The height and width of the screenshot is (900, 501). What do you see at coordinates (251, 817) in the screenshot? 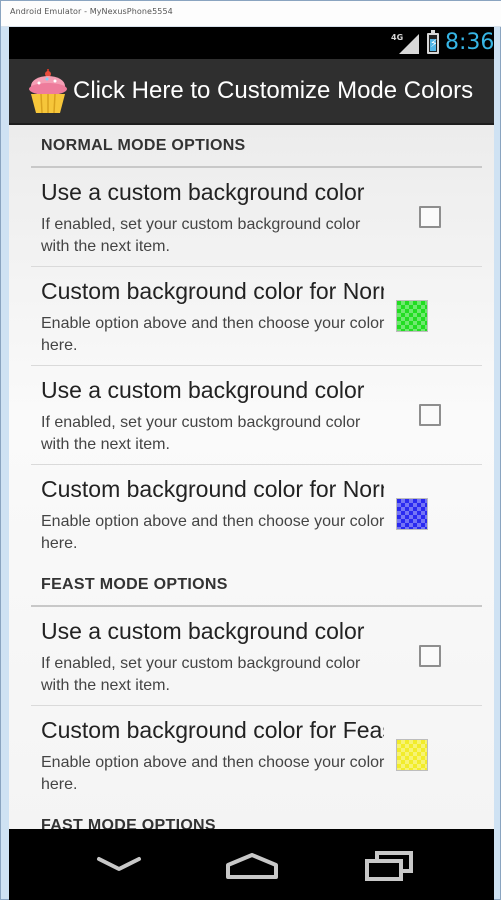
I see `category-header: FAST MODE OPTIONS` at bounding box center [251, 817].